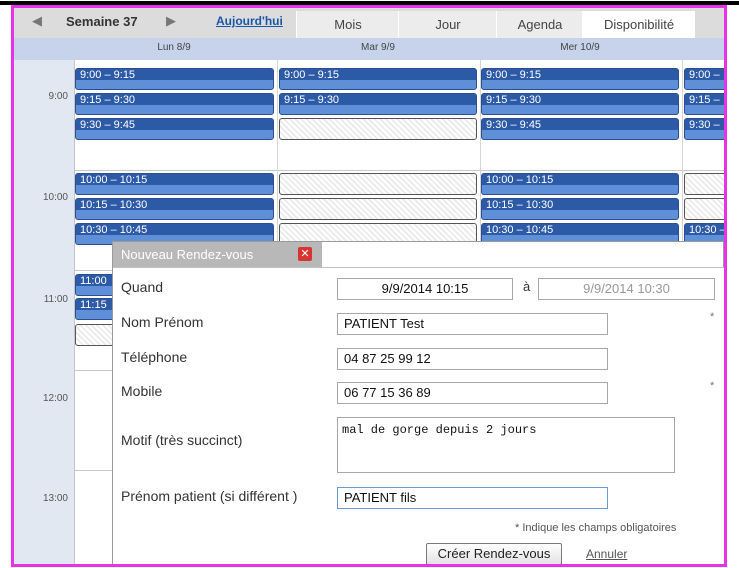 This screenshot has width=739, height=568. Describe the element at coordinates (527, 286) in the screenshot. I see `to-label: à` at that location.